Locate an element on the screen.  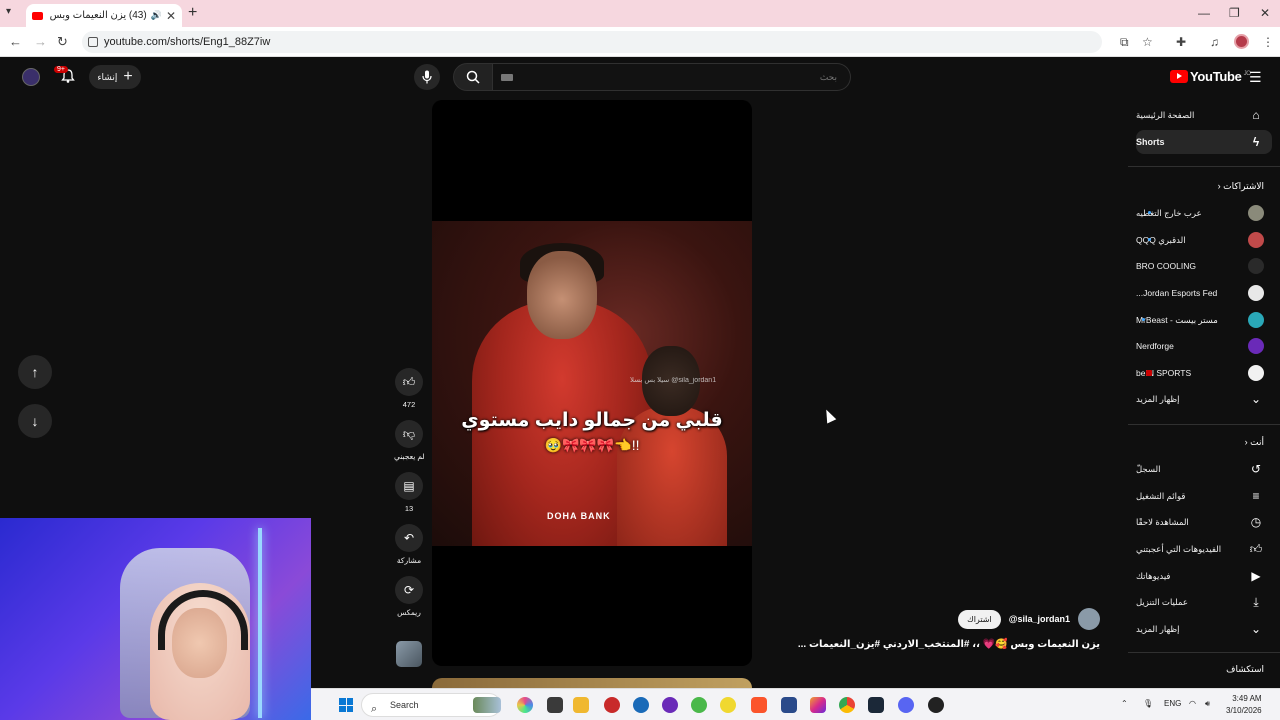
taskbar-clock: 3:49 AM 3/10/2026 is located at coordinates (1244, 705).